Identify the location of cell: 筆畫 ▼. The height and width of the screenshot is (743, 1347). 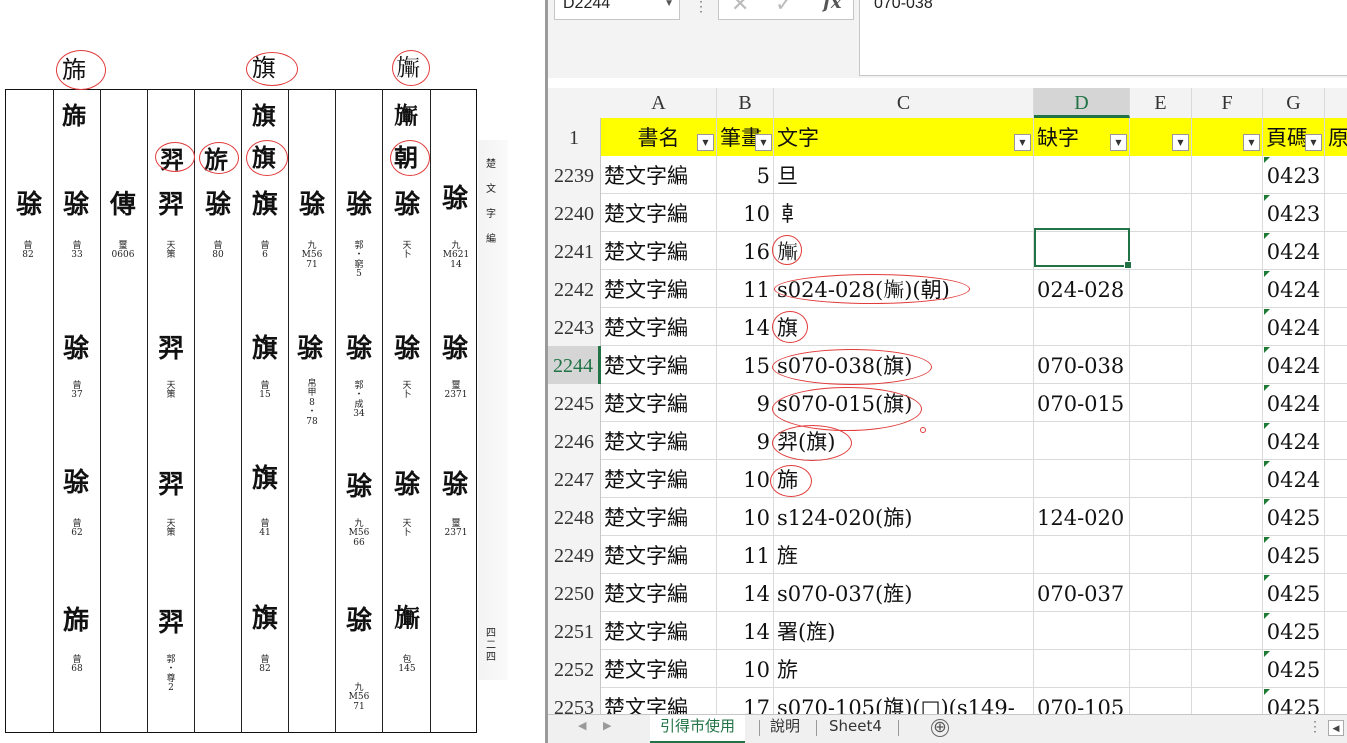
(745, 137).